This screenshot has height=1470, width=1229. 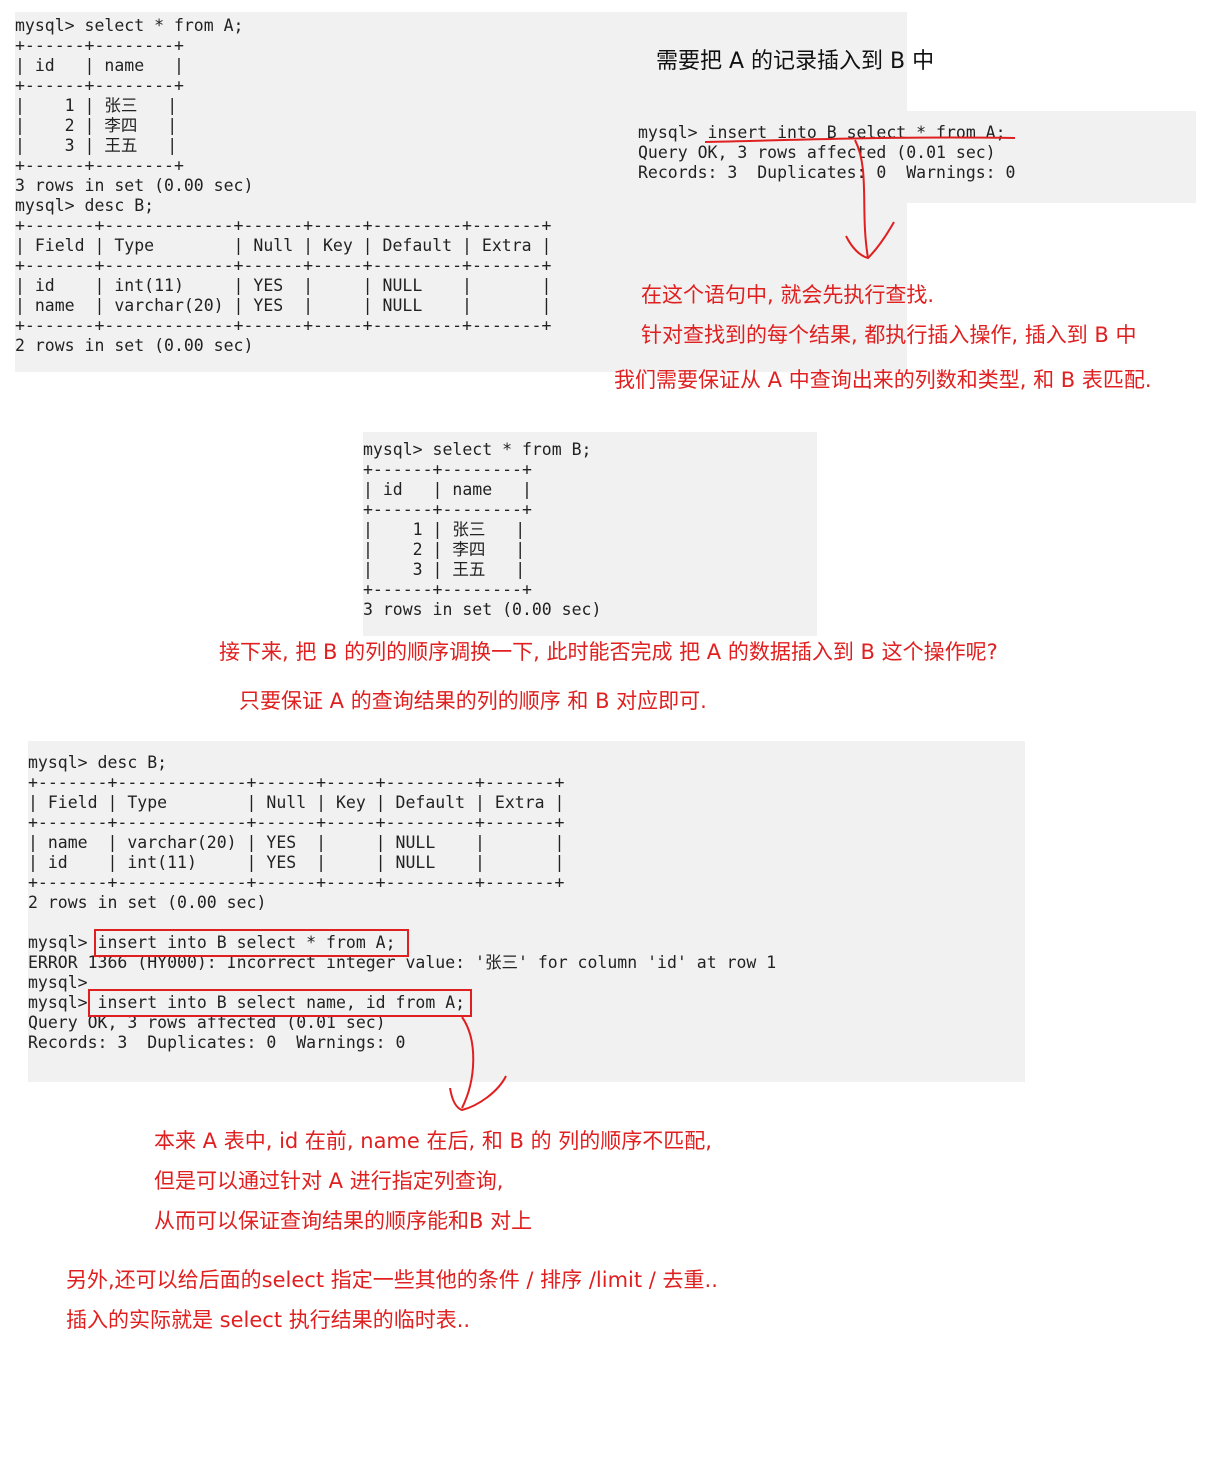 I want to click on note-columns-must-match: 我们需要保证从 A 中查询出来的列数和类型, 和 B 表匹配., so click(x=883, y=380).